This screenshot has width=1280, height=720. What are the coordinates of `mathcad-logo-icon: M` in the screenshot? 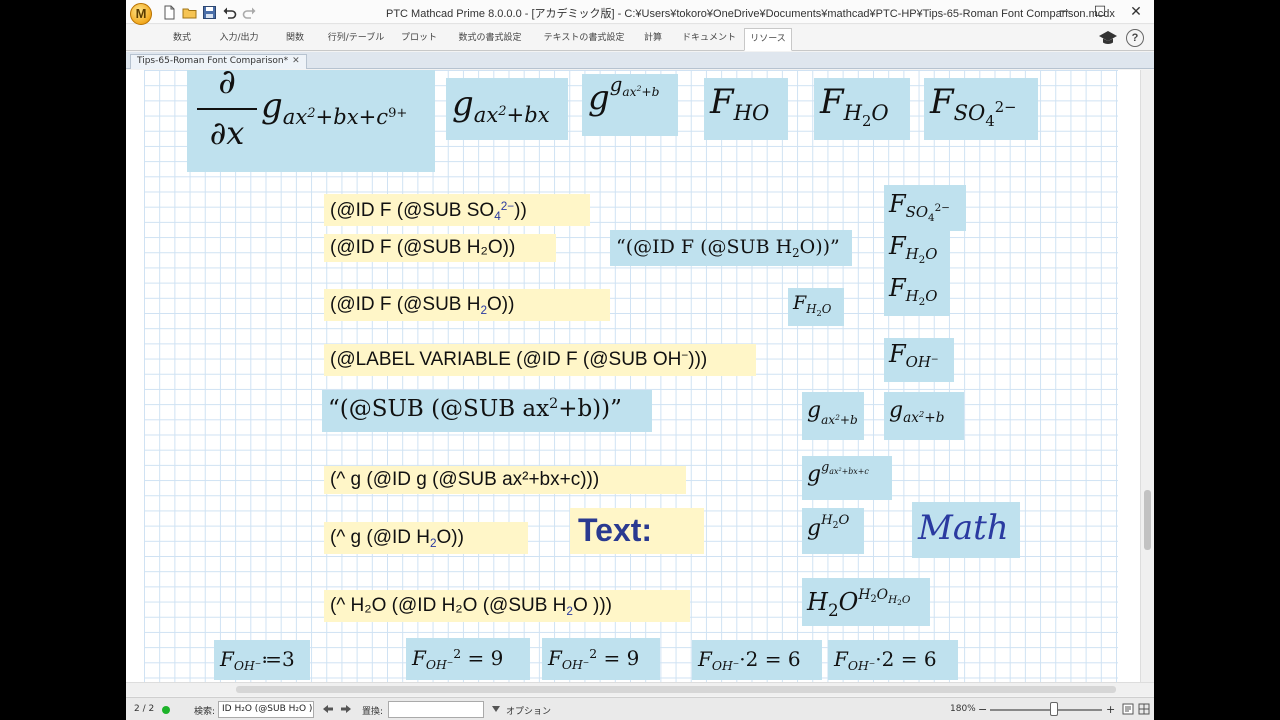 It's located at (141, 14).